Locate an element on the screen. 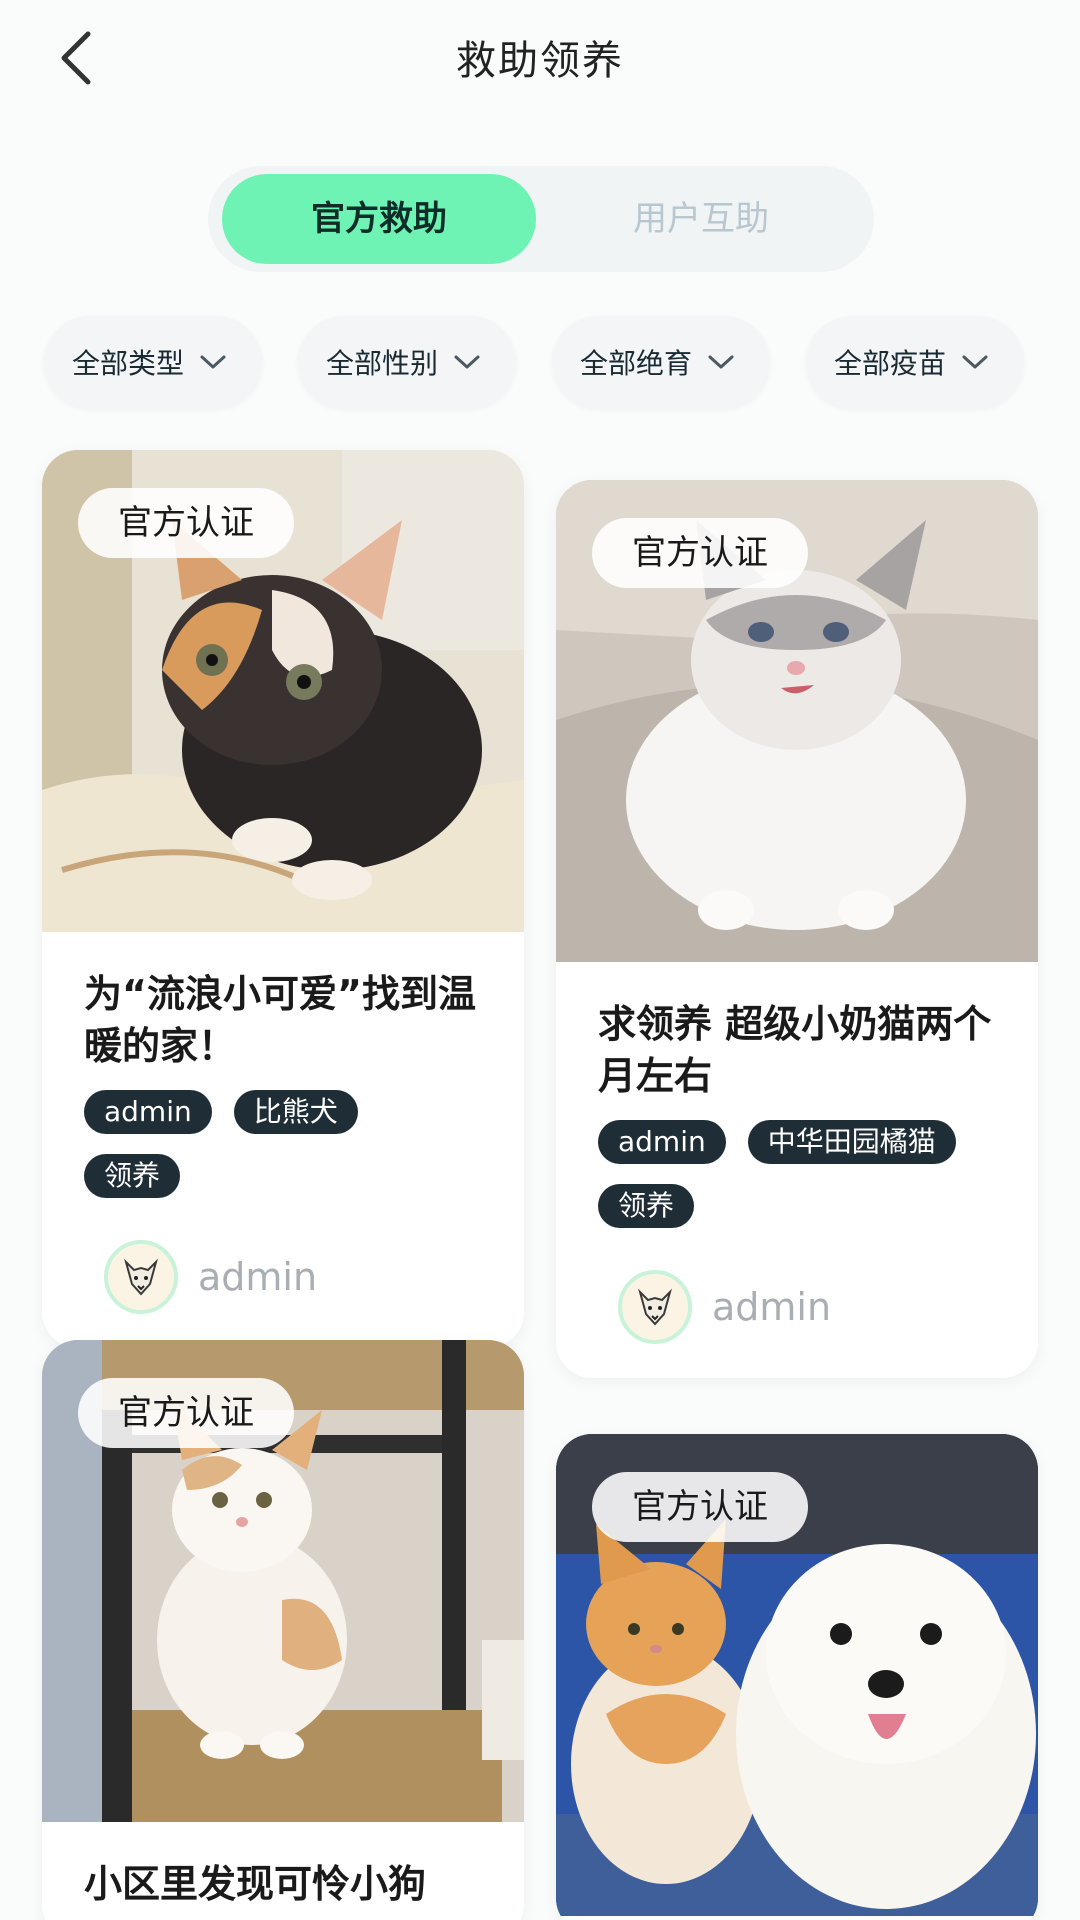 The width and height of the screenshot is (1080, 1920). filter-vaccine: 全部疫苗 is located at coordinates (915, 362).